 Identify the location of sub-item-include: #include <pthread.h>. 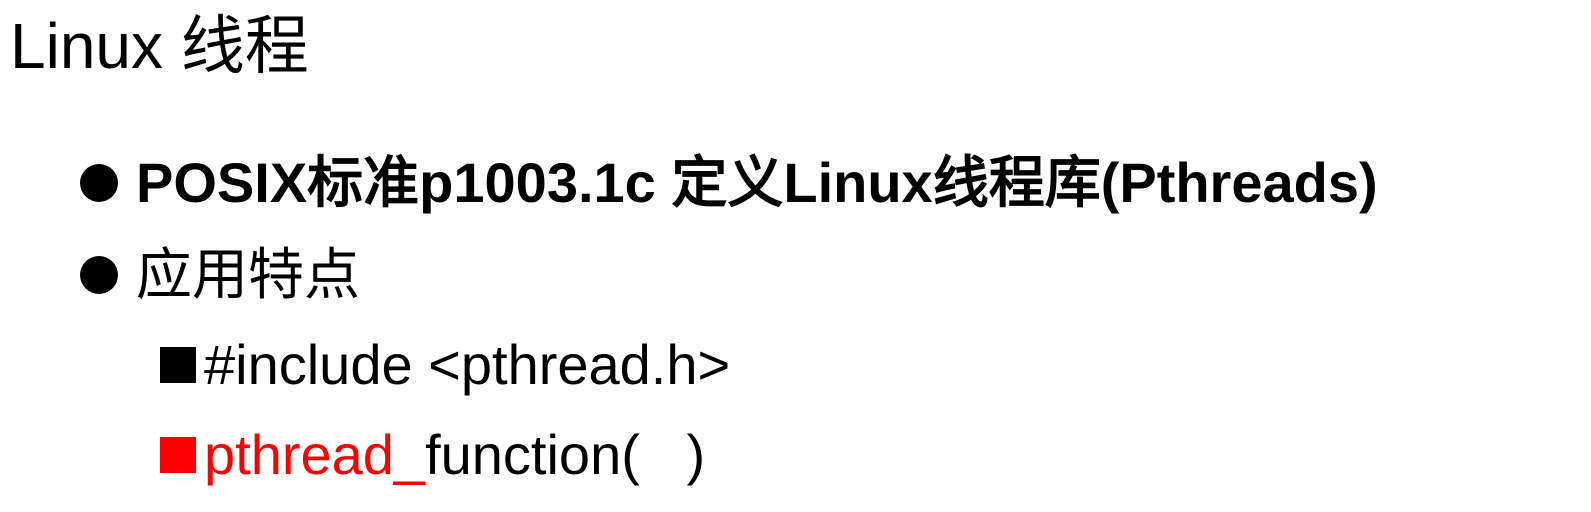
(445, 365).